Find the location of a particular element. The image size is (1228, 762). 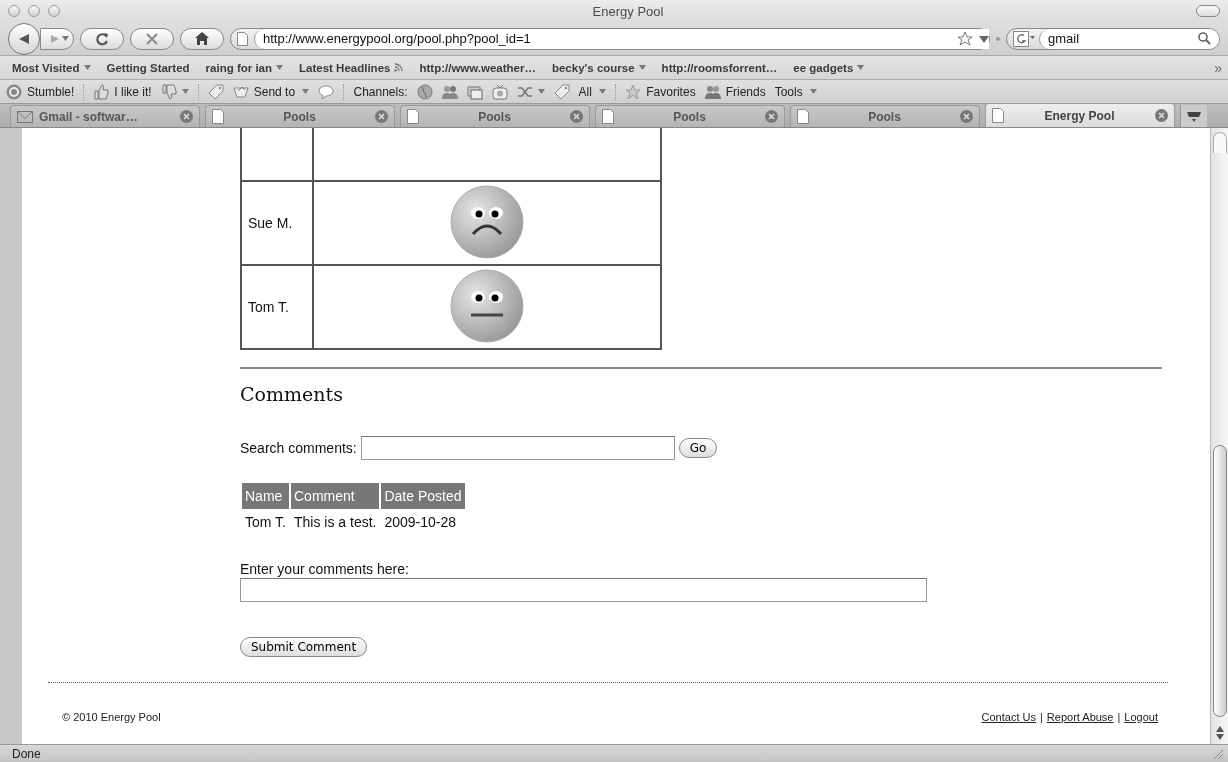

column-header: Date Posted is located at coordinates (423, 496).